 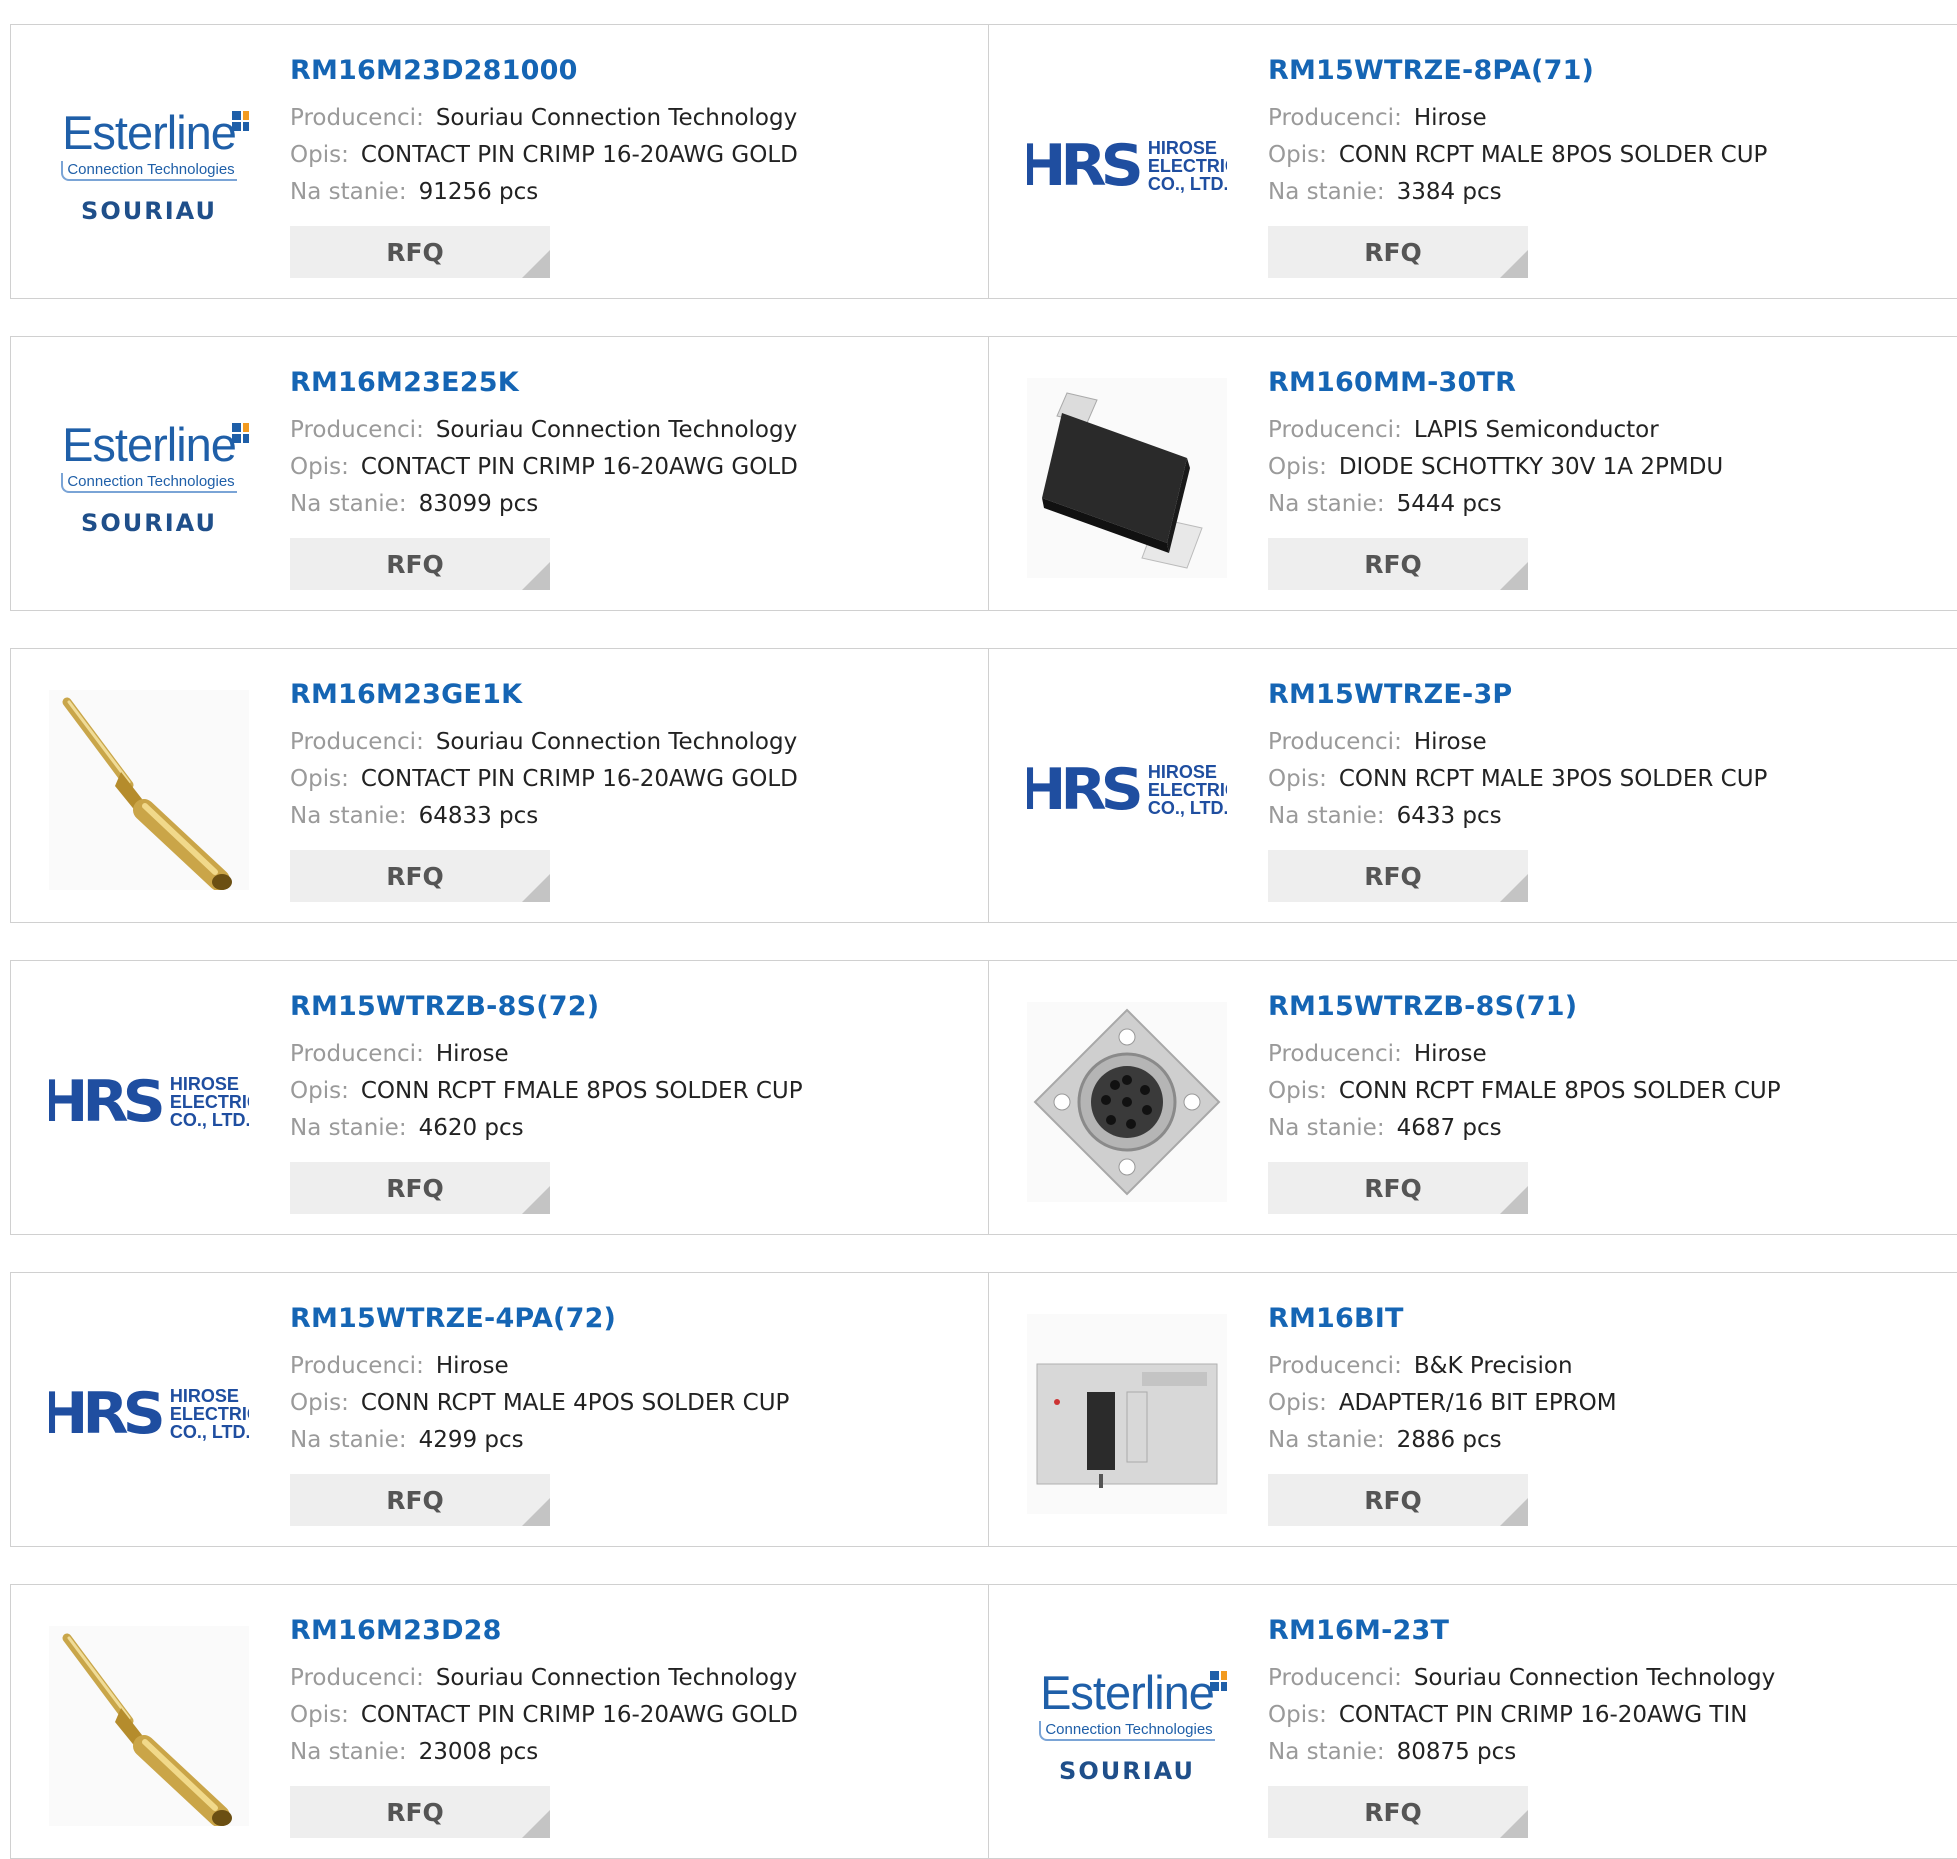 I want to click on description-value: CONN RCPT FMALE 8POS SOLDER CUP, so click(x=1559, y=1091).